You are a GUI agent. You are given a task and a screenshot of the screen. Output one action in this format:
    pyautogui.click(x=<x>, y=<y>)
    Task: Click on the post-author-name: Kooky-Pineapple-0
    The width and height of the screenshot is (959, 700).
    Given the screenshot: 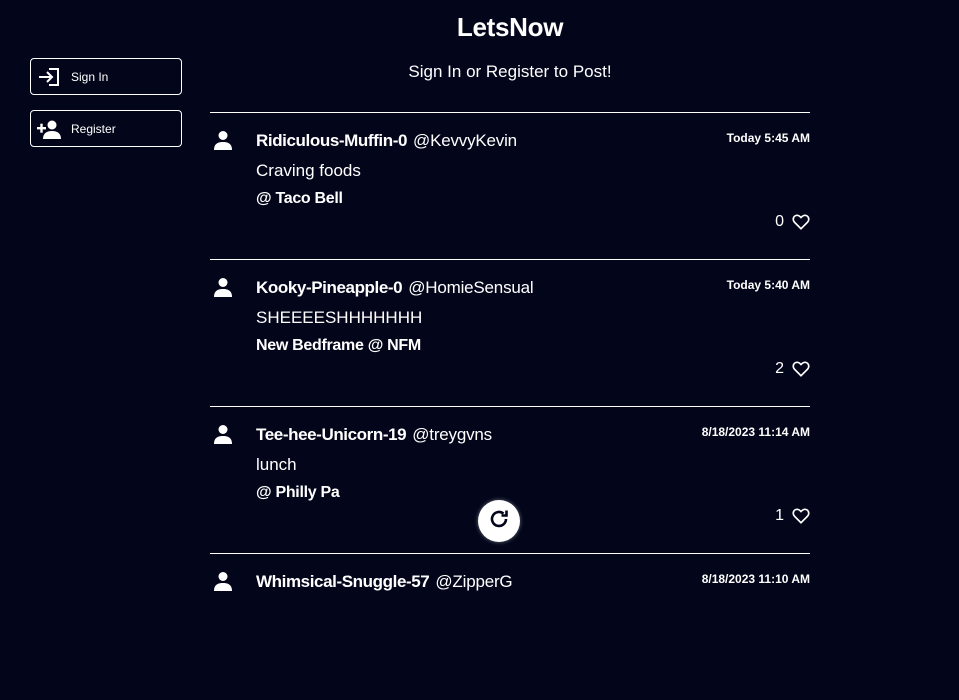 What is the action you would take?
    pyautogui.click(x=329, y=287)
    